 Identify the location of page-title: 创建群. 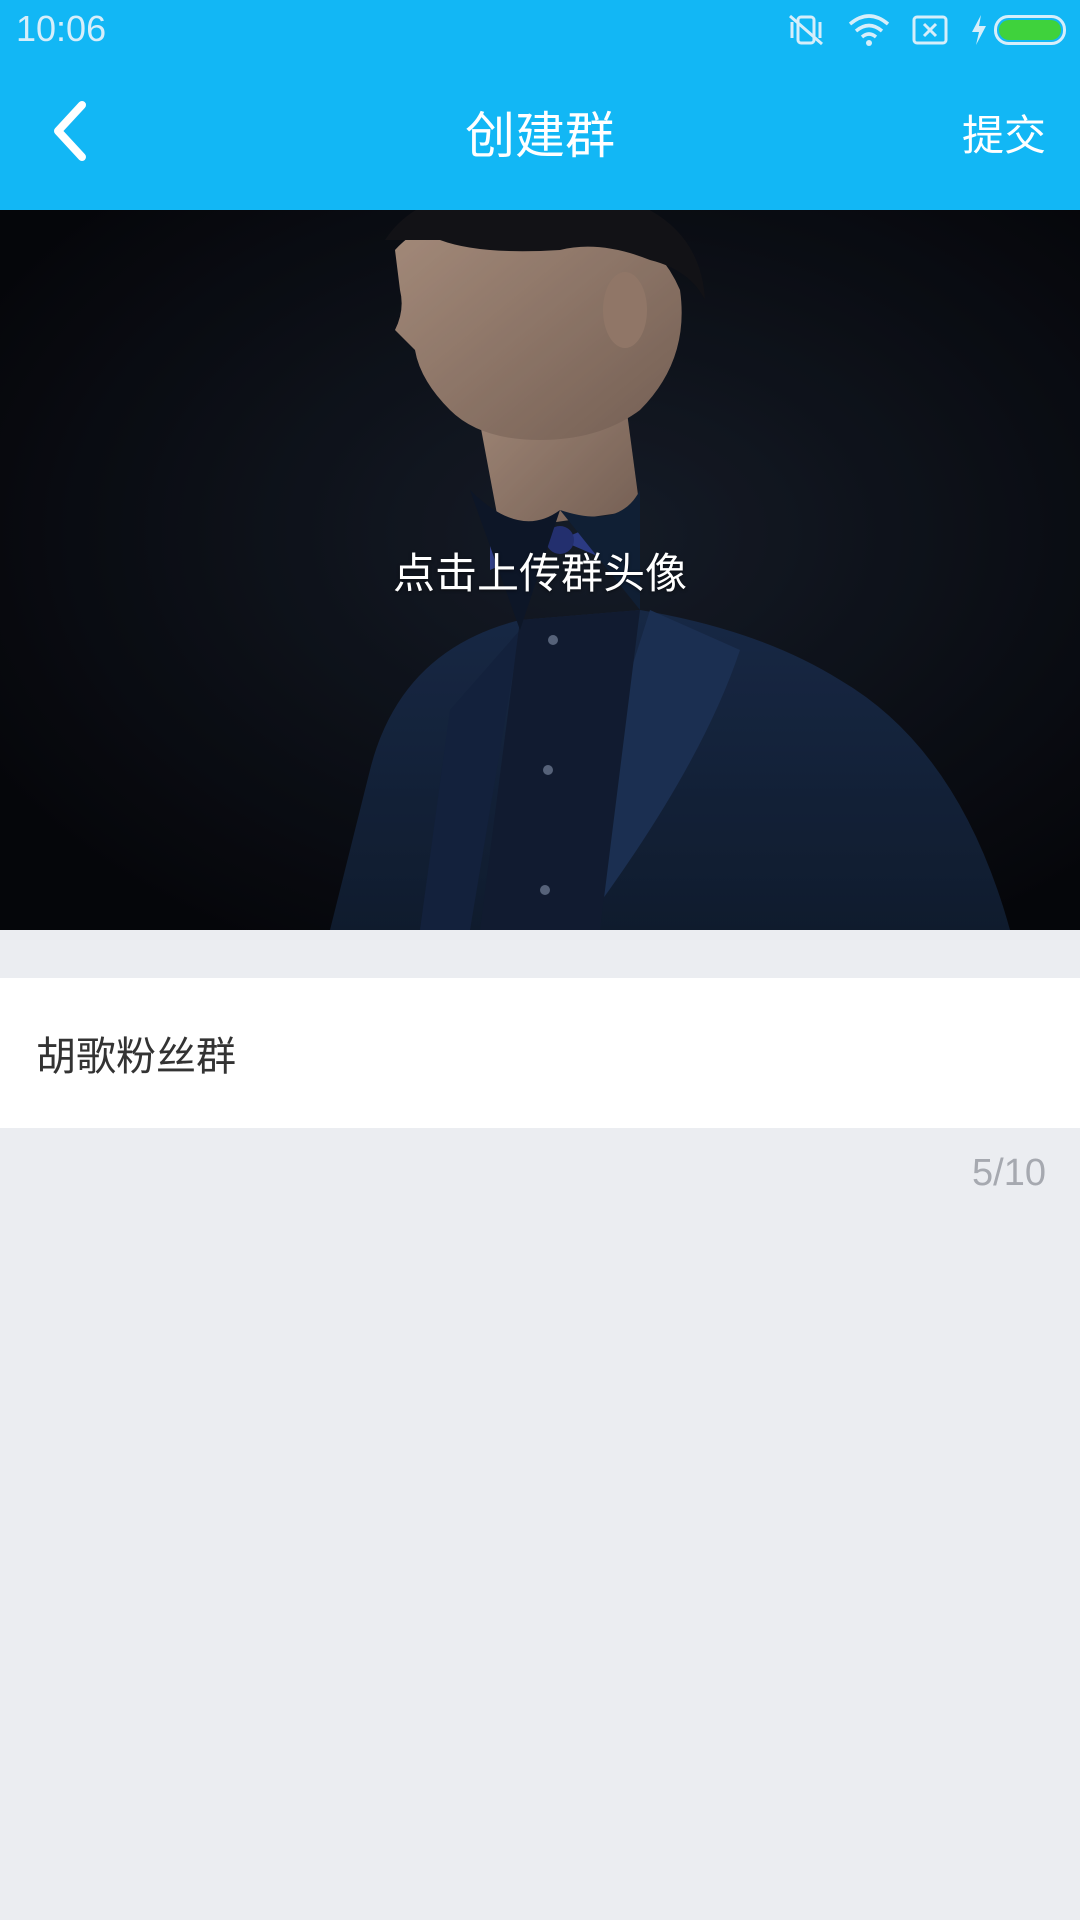
(540, 136).